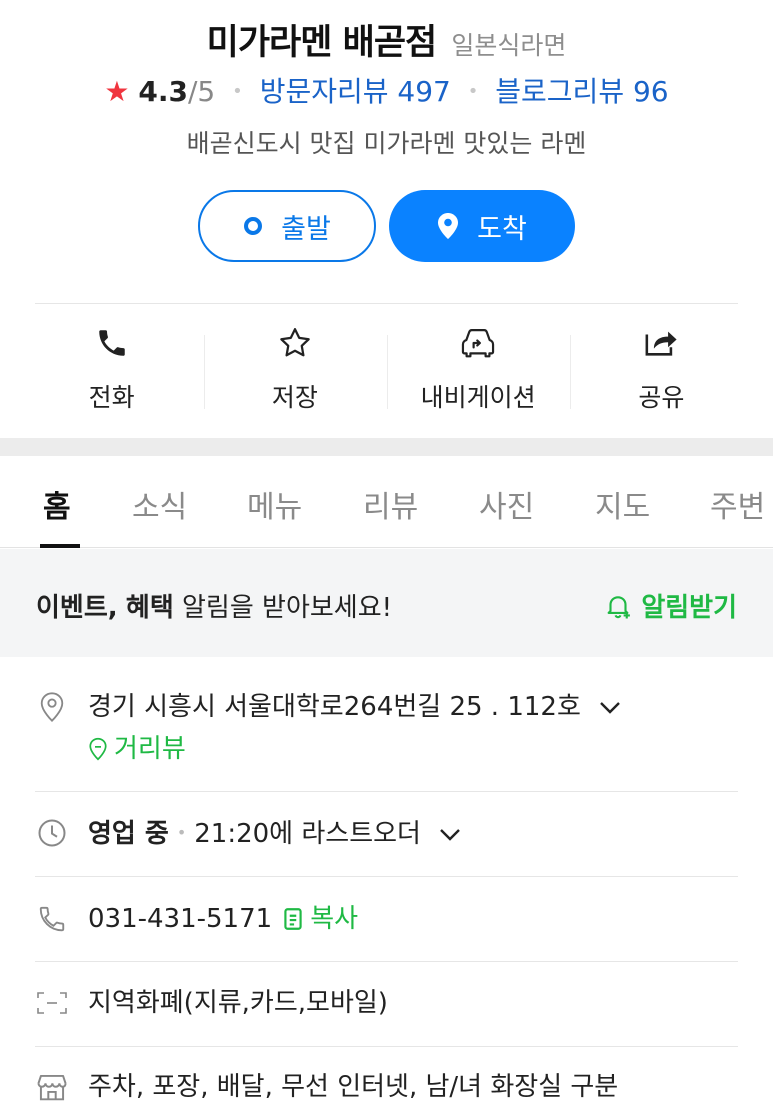  I want to click on notice-rest: 알림을 받아보세요!, so click(287, 608).